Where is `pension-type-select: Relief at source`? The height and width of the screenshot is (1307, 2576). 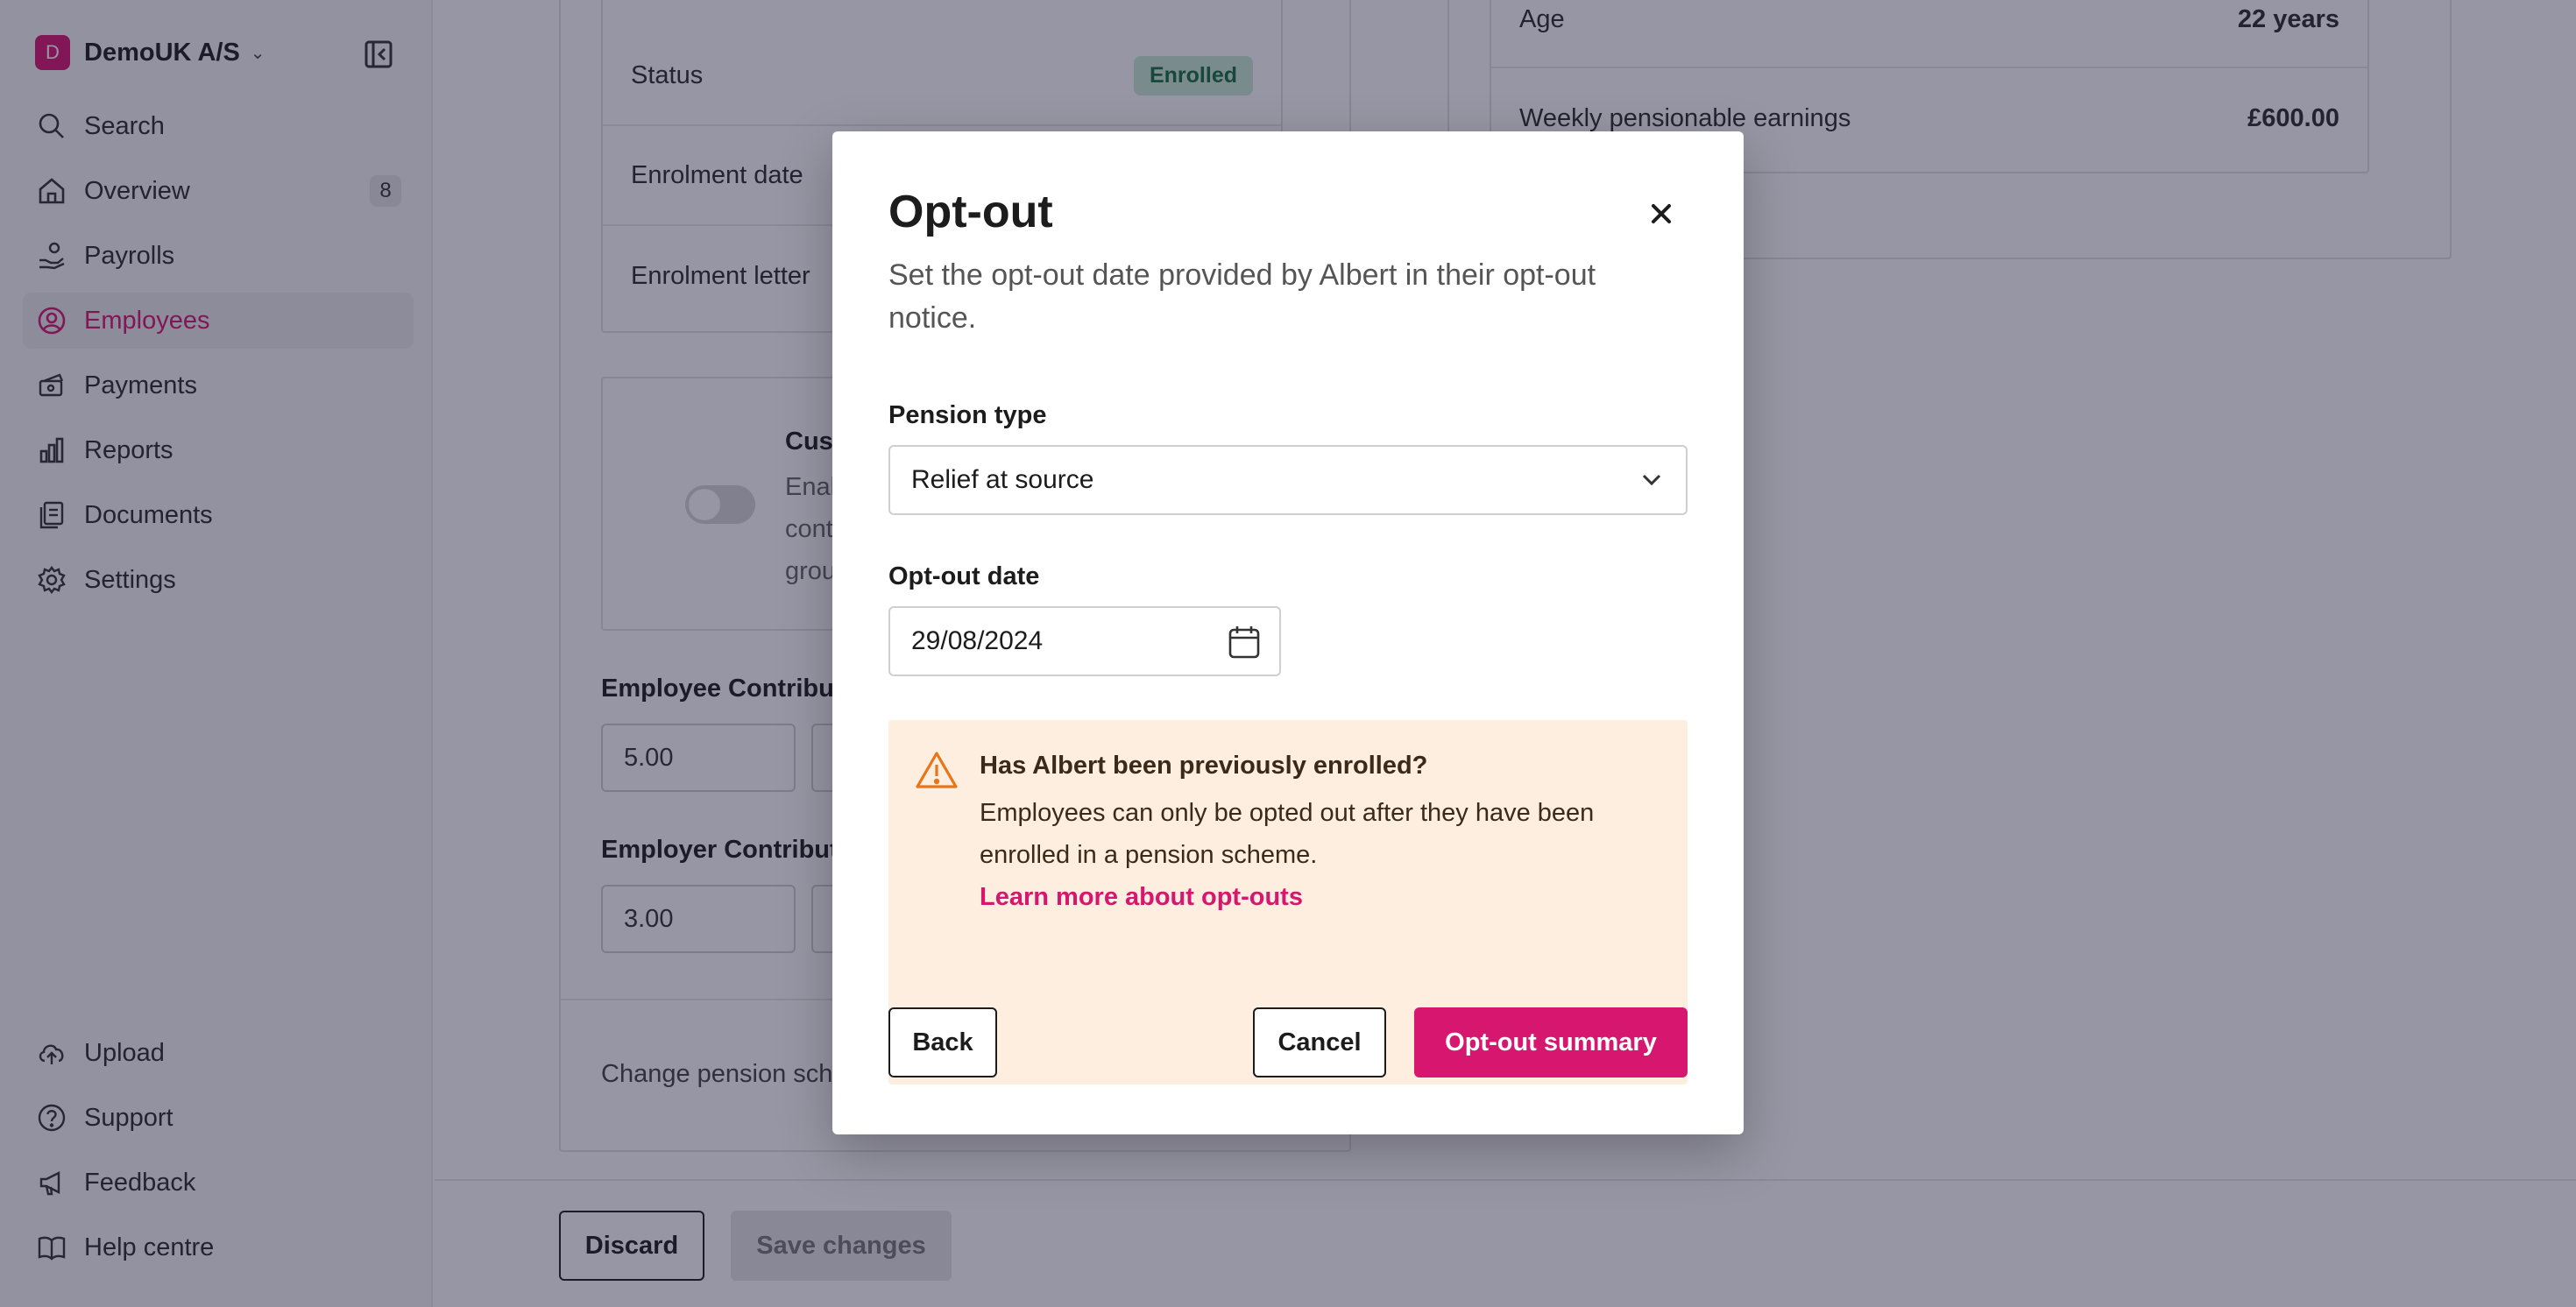 pension-type-select: Relief at source is located at coordinates (1288, 480).